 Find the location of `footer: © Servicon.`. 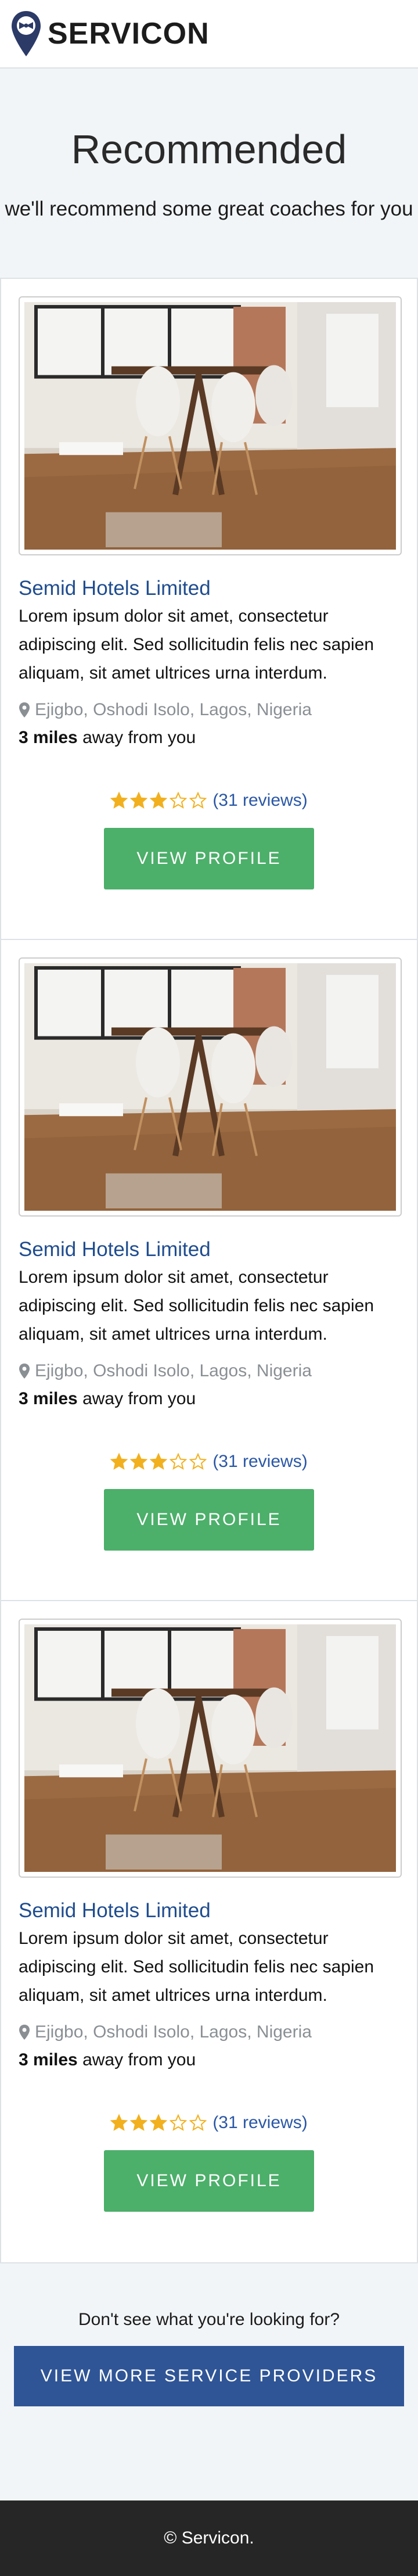

footer: © Servicon. is located at coordinates (209, 2538).